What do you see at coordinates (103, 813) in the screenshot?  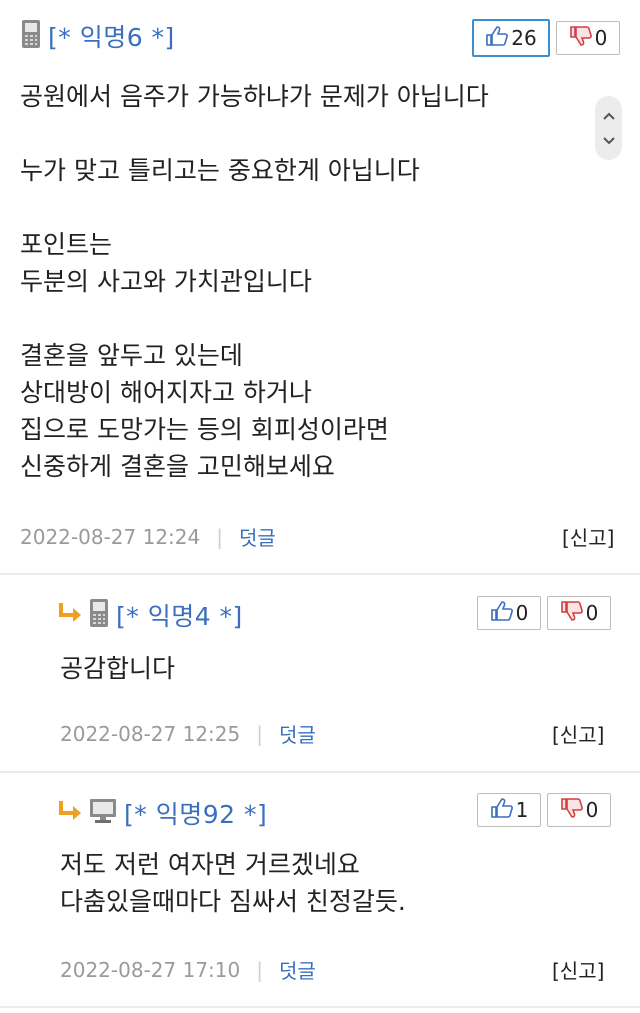 I see `desktop-computer-icon` at bounding box center [103, 813].